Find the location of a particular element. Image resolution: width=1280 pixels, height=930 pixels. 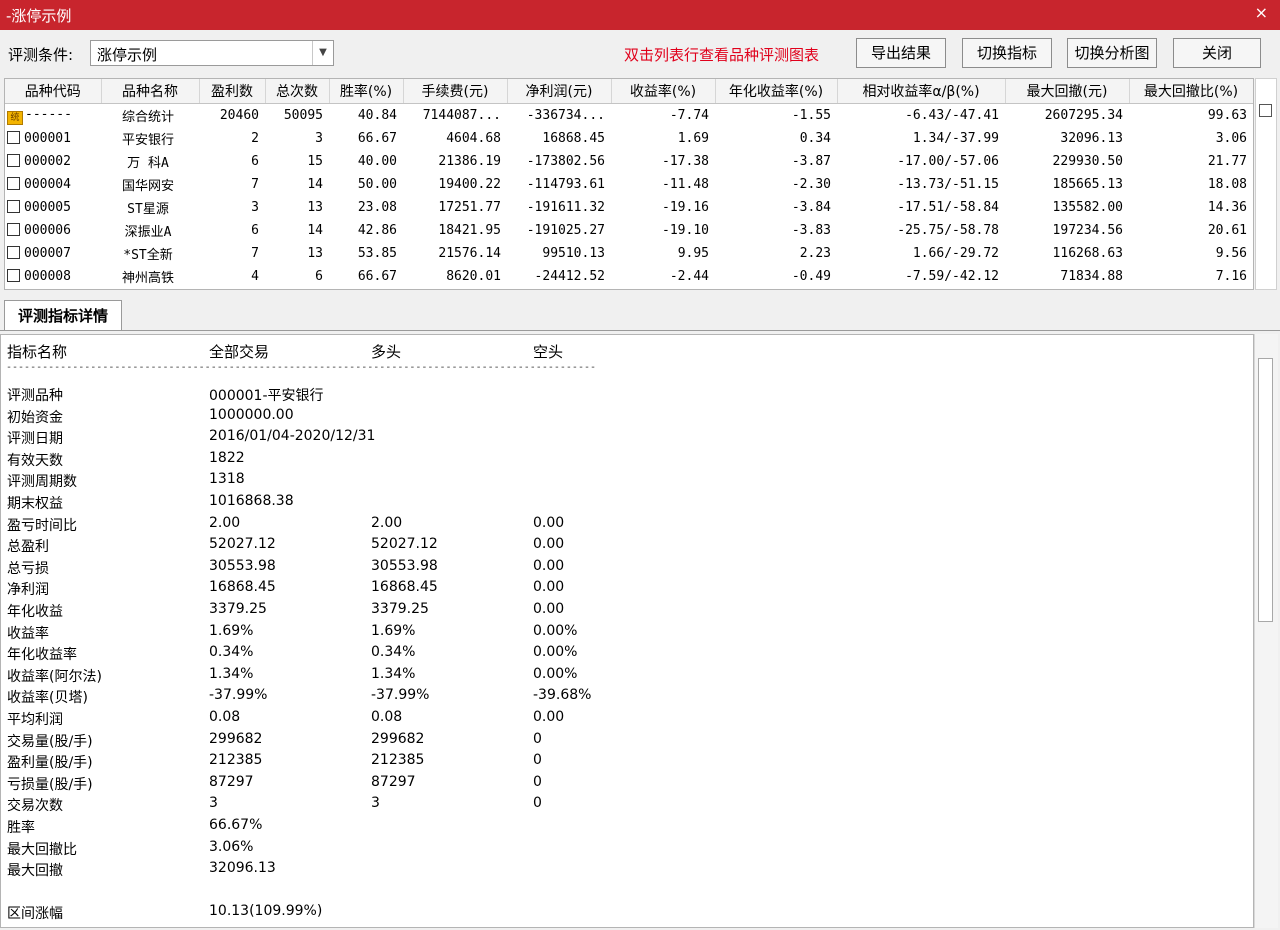

cell-max-drawdown: 197234.56 is located at coordinates (1087, 230).